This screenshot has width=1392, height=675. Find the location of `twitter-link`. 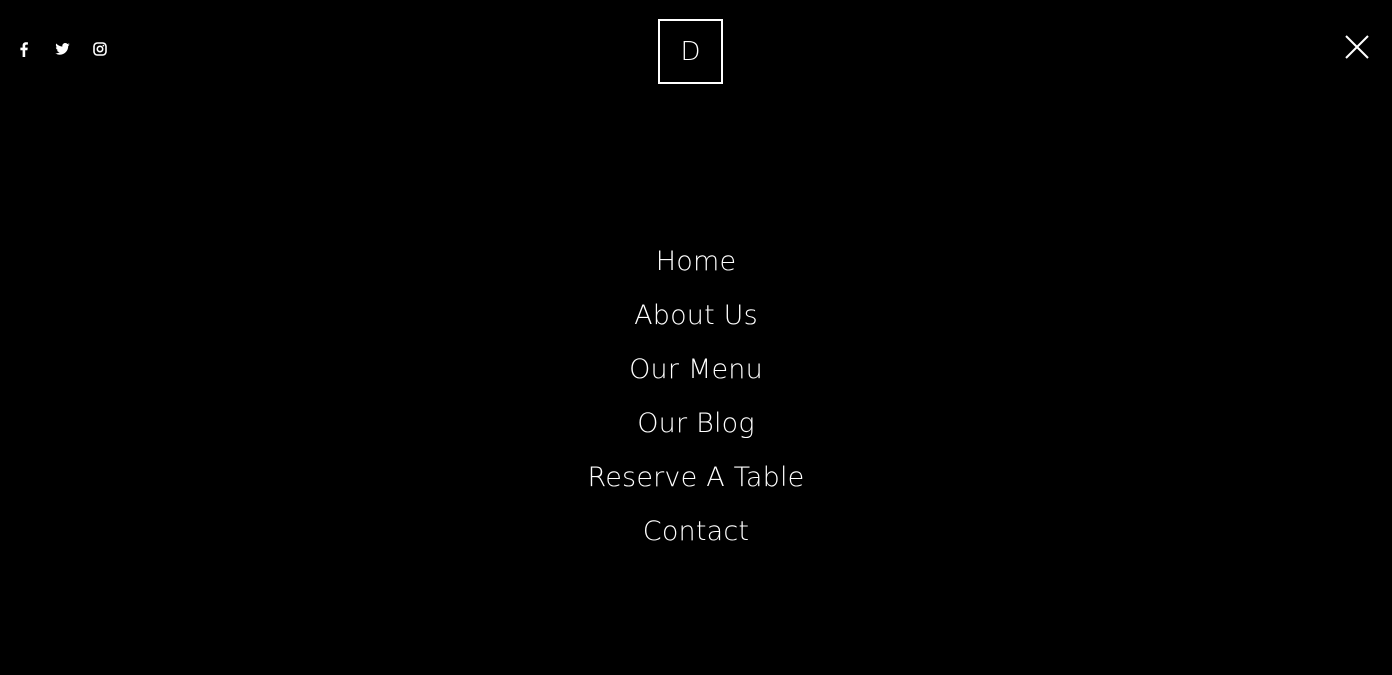

twitter-link is located at coordinates (62, 49).